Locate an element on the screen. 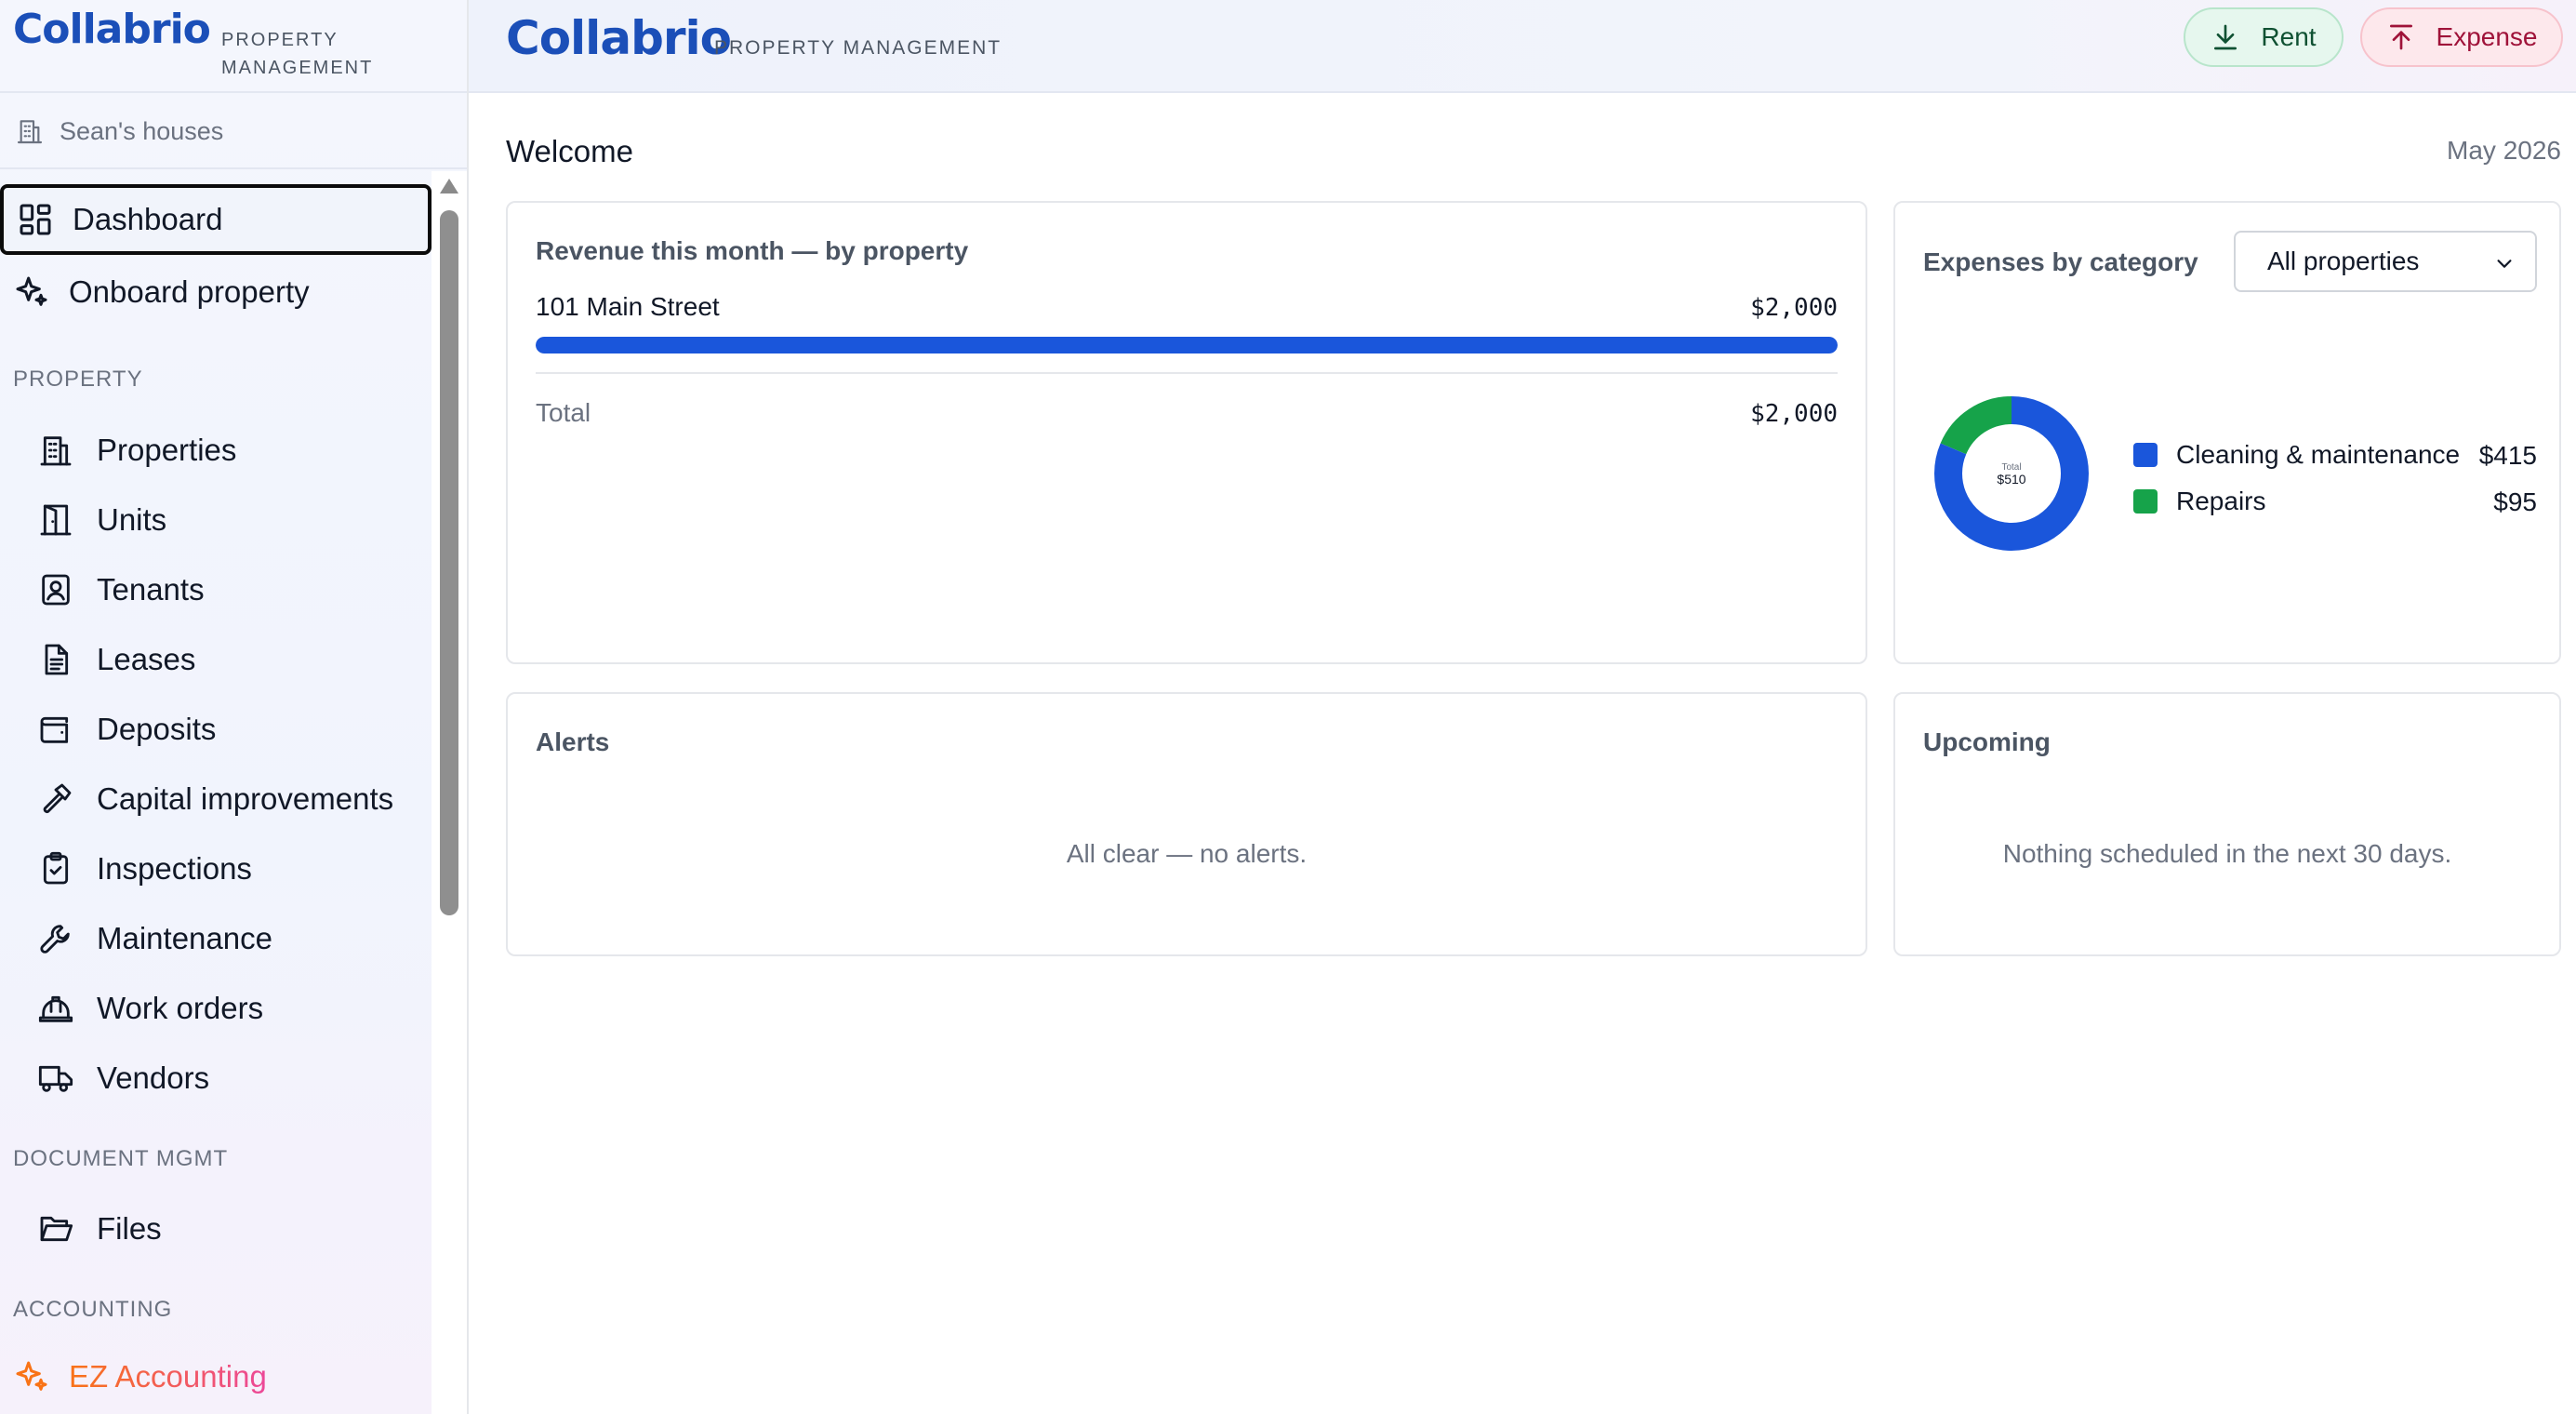  expenses-donut-chart: Total $510 is located at coordinates (2011, 473).